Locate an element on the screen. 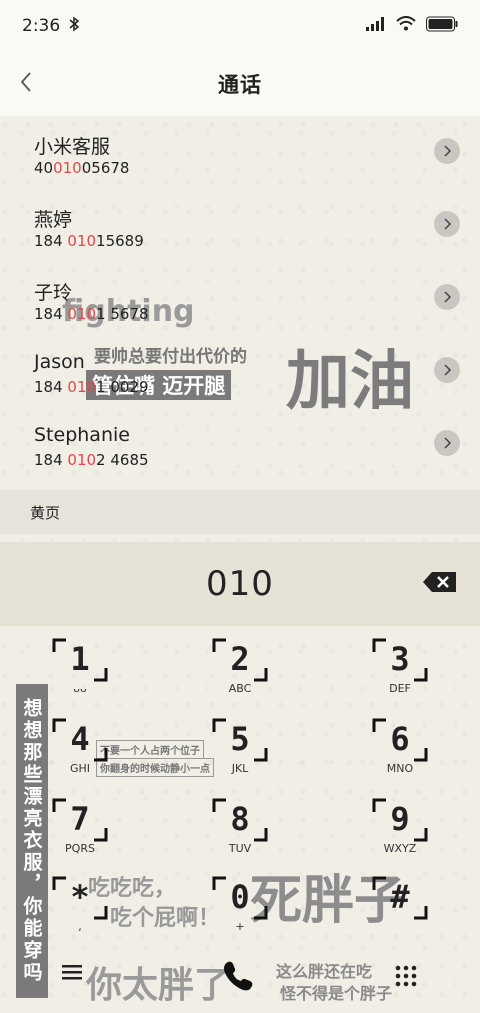 Image resolution: width=480 pixels, height=1013 pixels. key-digit: 7 is located at coordinates (80, 819).